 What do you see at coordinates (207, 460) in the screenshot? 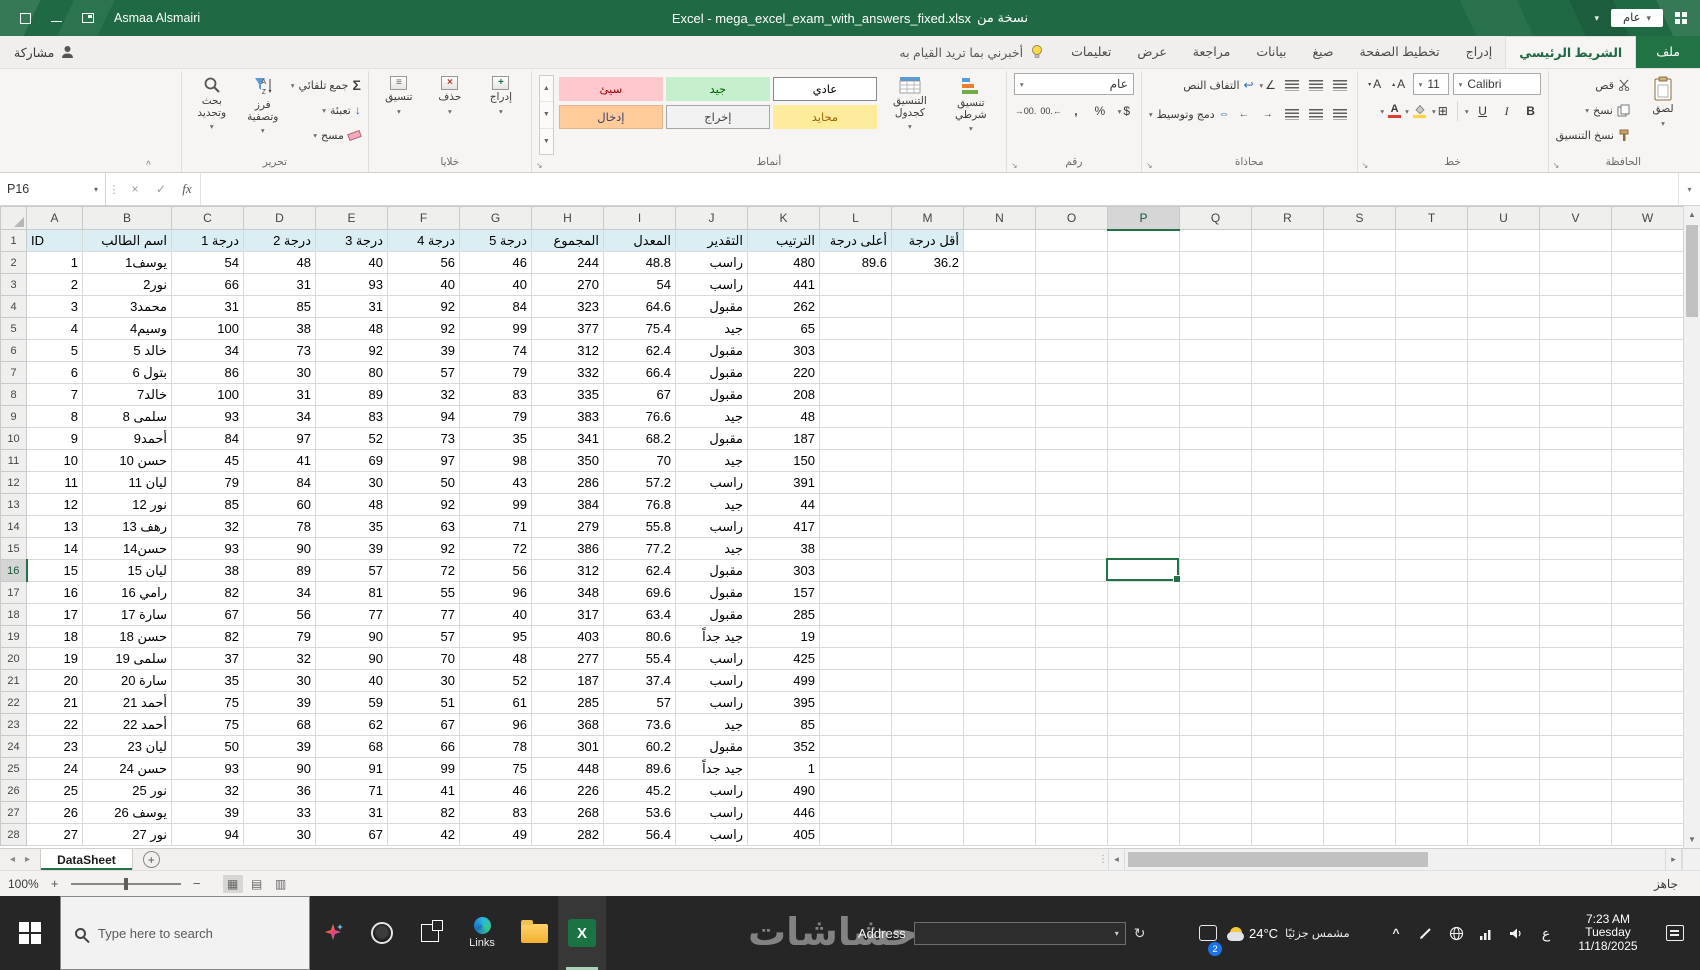
I see `cell: 45` at bounding box center [207, 460].